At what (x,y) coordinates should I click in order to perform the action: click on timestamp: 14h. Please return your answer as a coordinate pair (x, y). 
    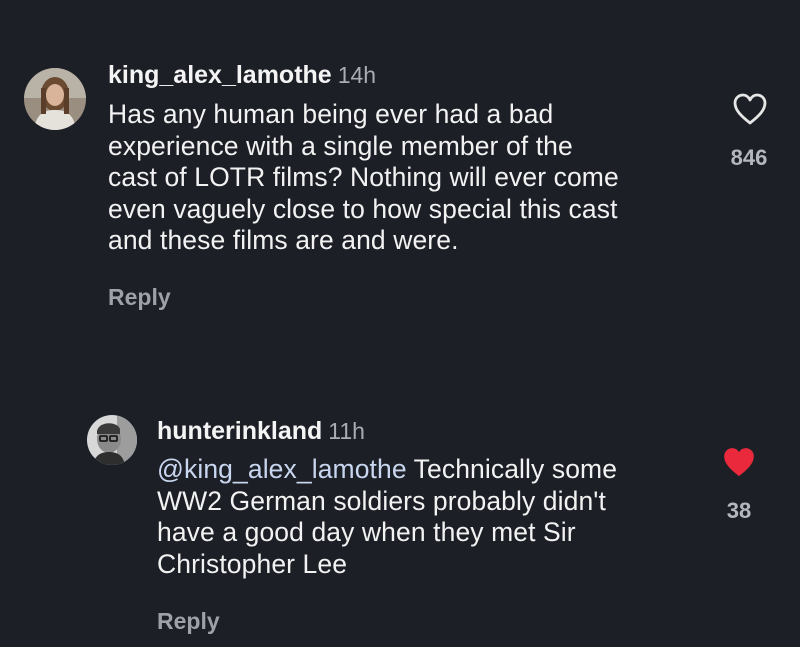
    Looking at the image, I should click on (357, 75).